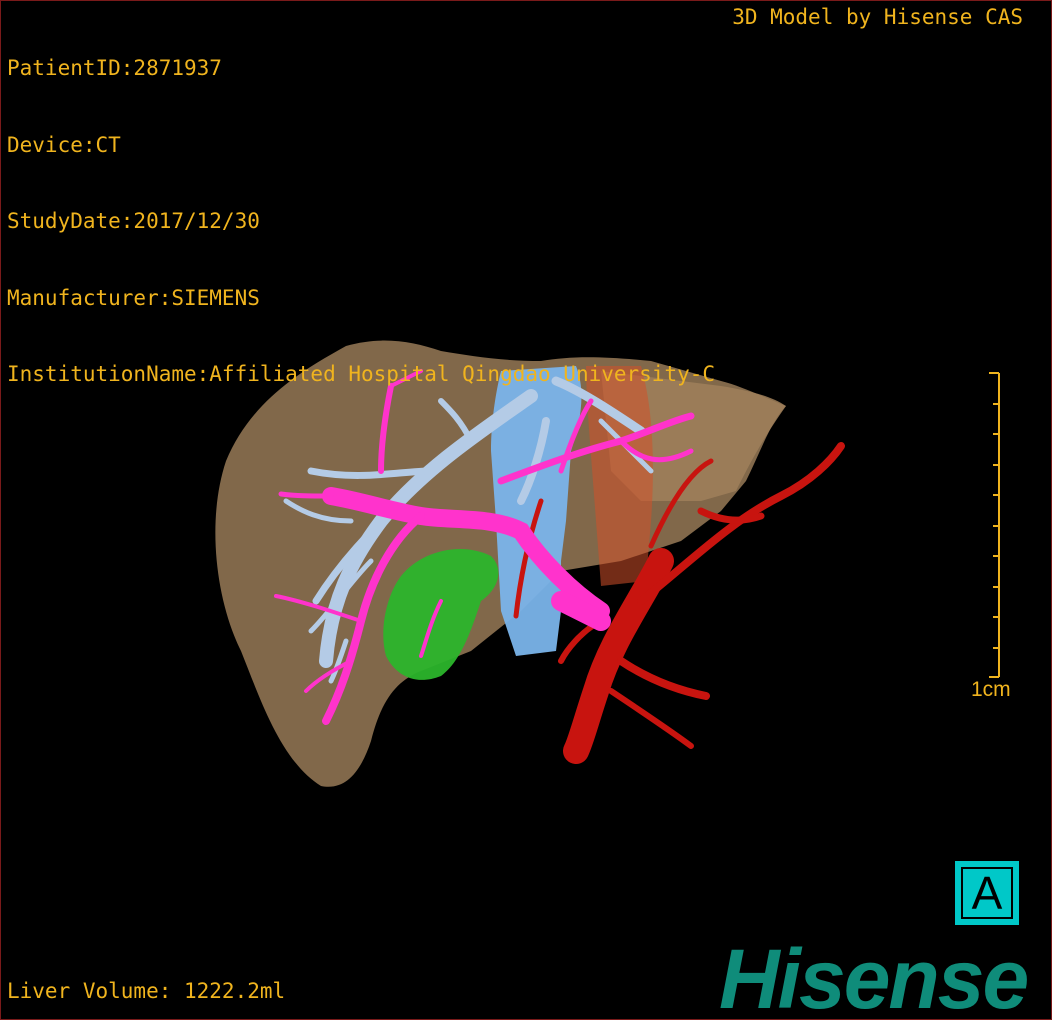 Image resolution: width=1052 pixels, height=1020 pixels. What do you see at coordinates (133, 297) in the screenshot?
I see `manufacturer: Manufacturer:SIEMENS` at bounding box center [133, 297].